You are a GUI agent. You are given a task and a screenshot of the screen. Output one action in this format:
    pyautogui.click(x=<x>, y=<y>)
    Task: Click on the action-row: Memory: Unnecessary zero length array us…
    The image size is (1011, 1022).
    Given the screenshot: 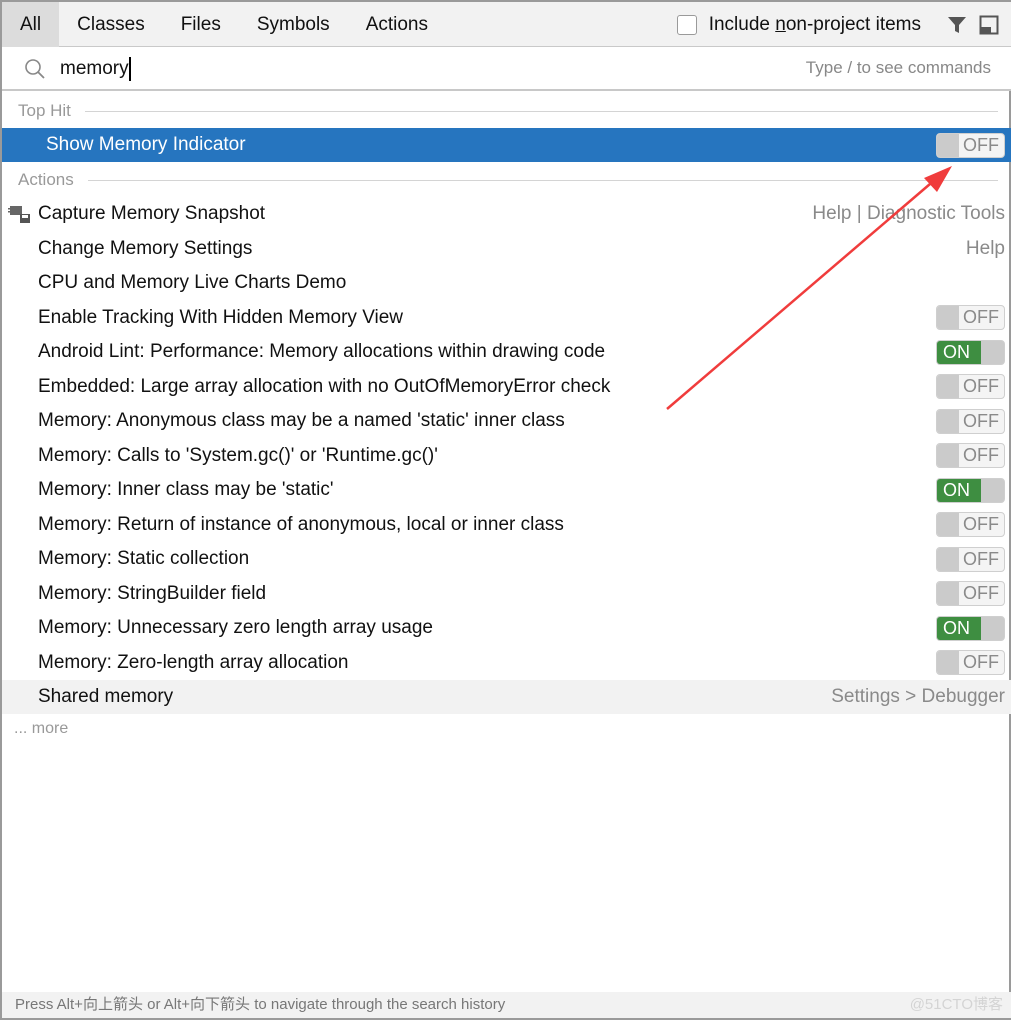 What is the action you would take?
    pyautogui.click(x=506, y=628)
    